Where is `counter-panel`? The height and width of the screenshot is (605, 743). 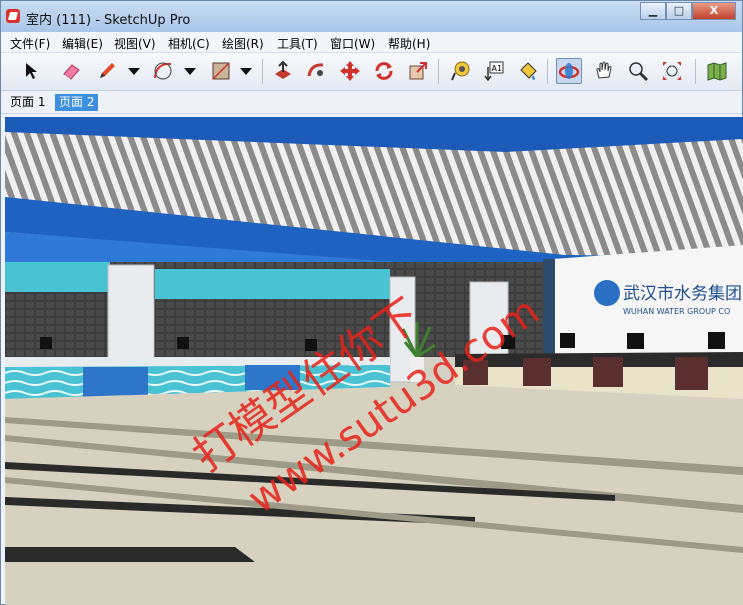
counter-panel is located at coordinates (115, 382).